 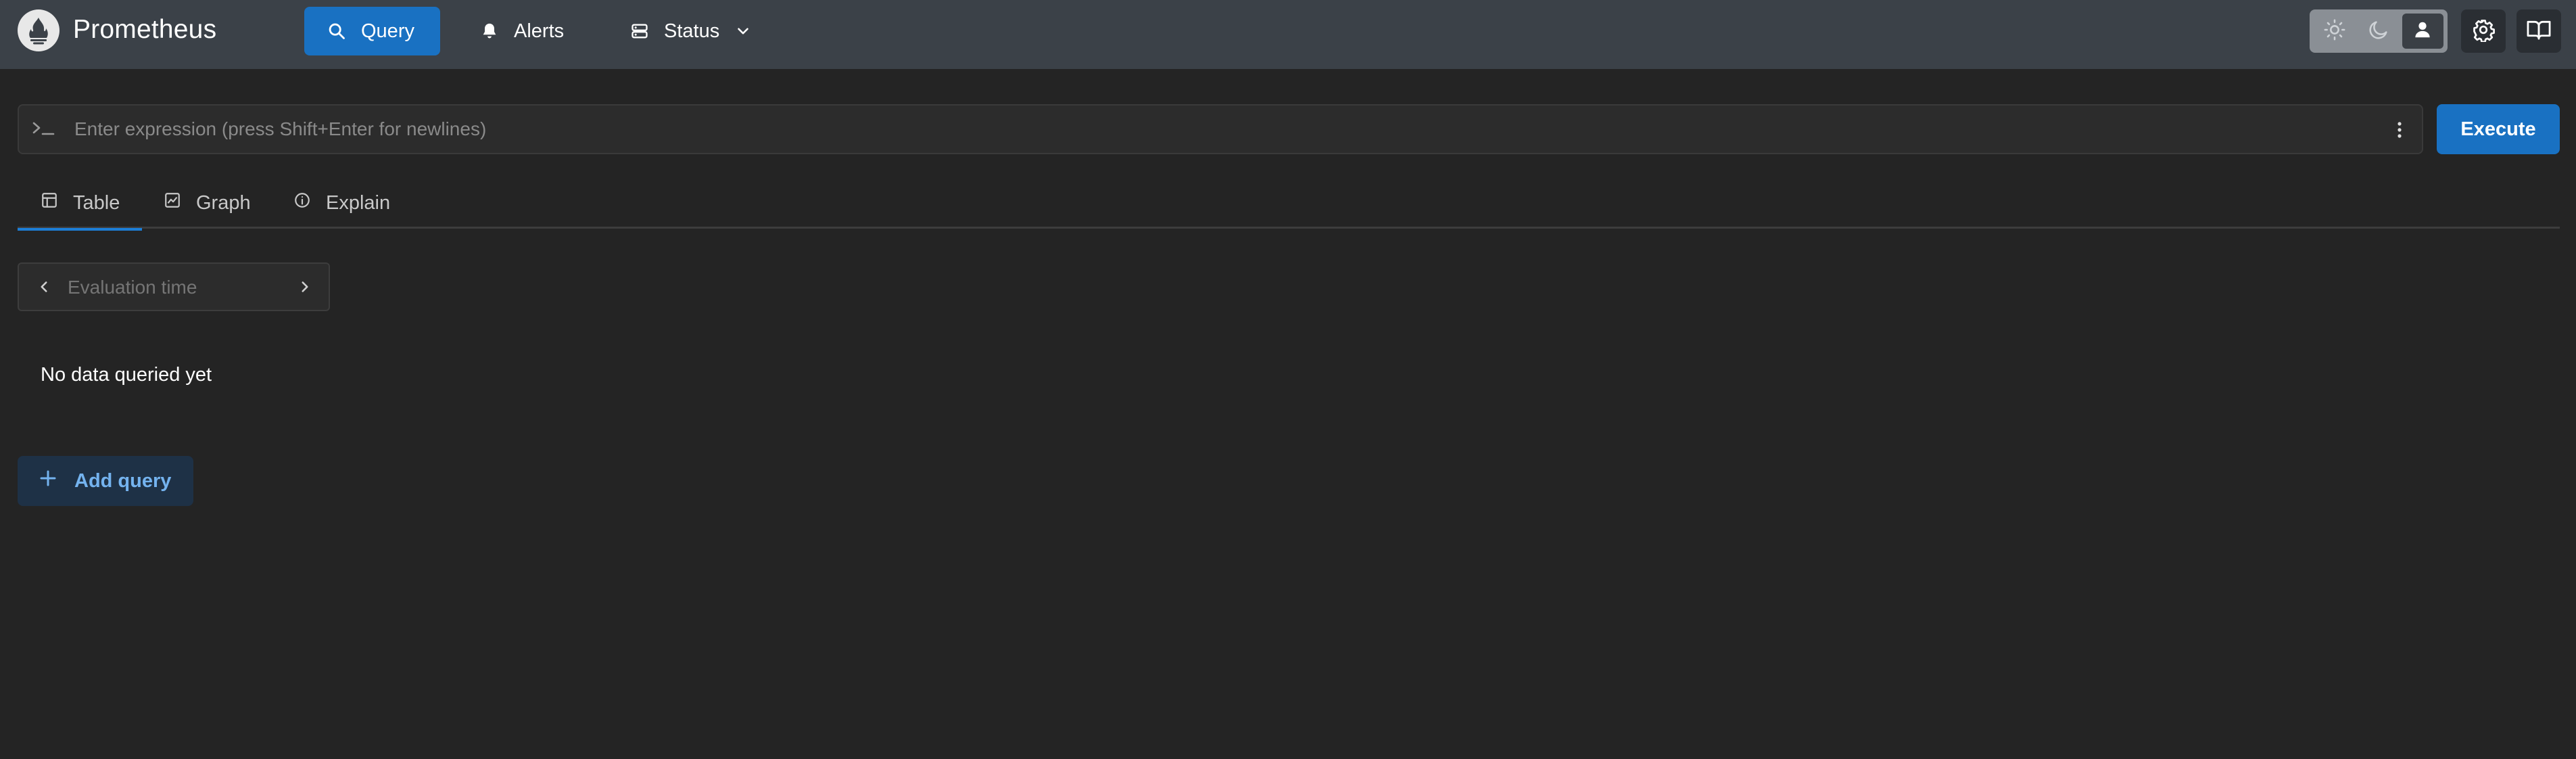 I want to click on tab-table-label: Table, so click(x=96, y=202).